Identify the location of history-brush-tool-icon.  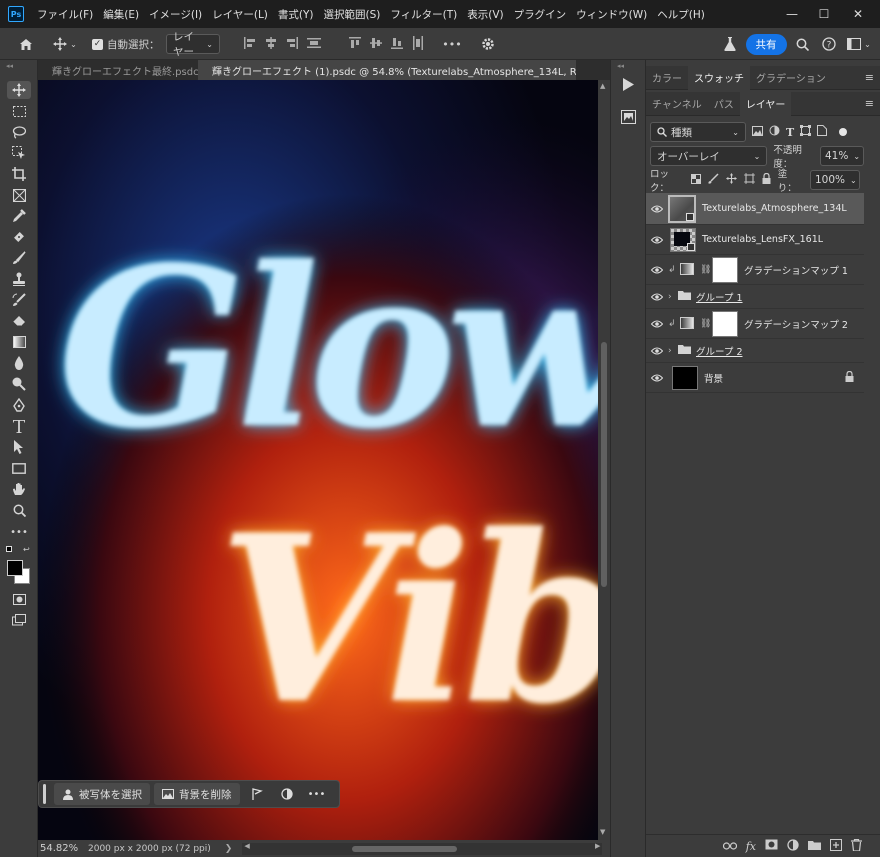
(19, 300).